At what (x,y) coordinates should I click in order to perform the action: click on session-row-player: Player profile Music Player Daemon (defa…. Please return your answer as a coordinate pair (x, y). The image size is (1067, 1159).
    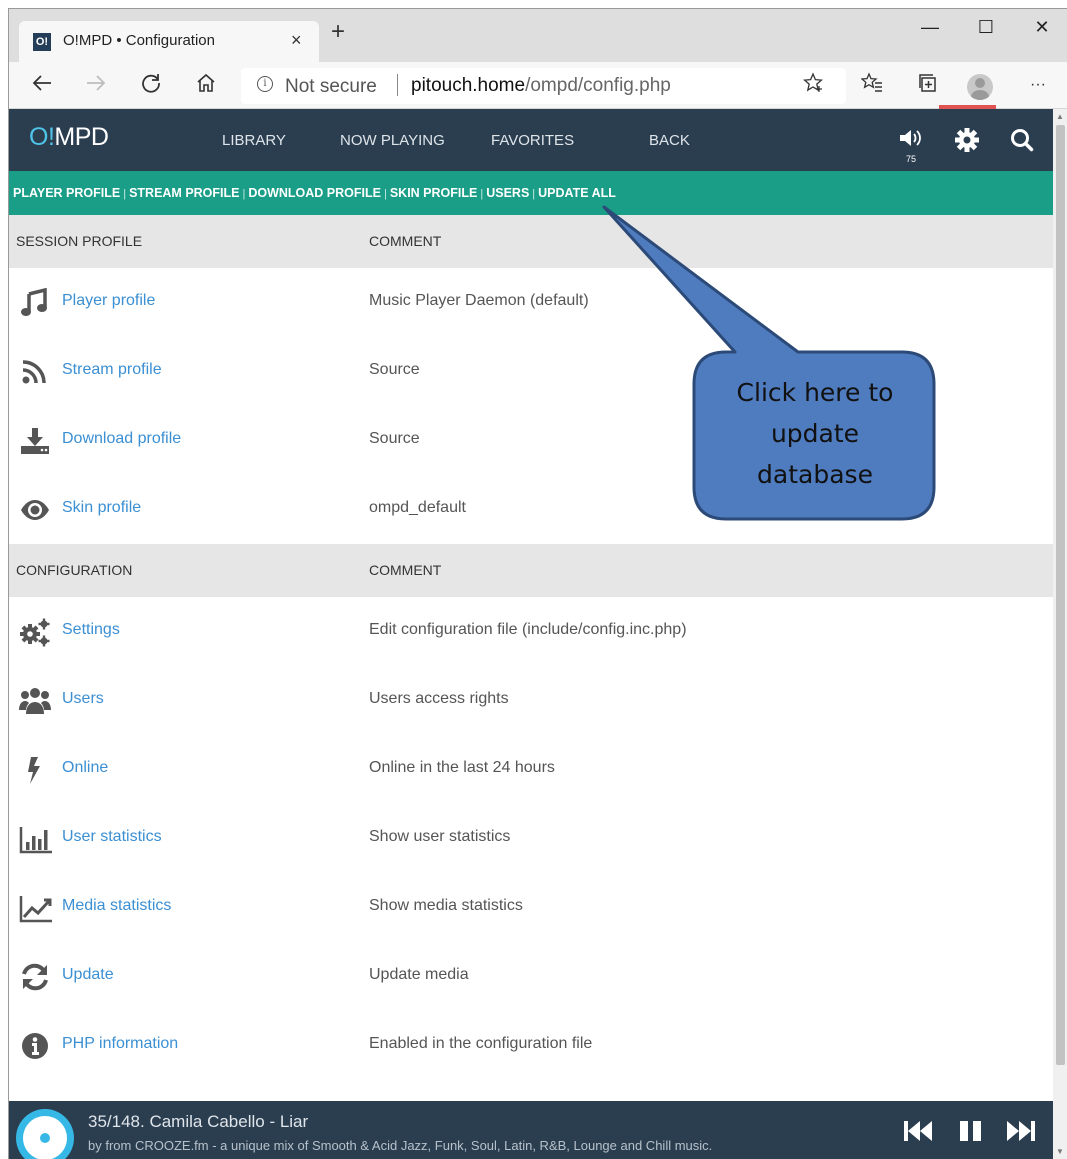
    Looking at the image, I should click on (531, 302).